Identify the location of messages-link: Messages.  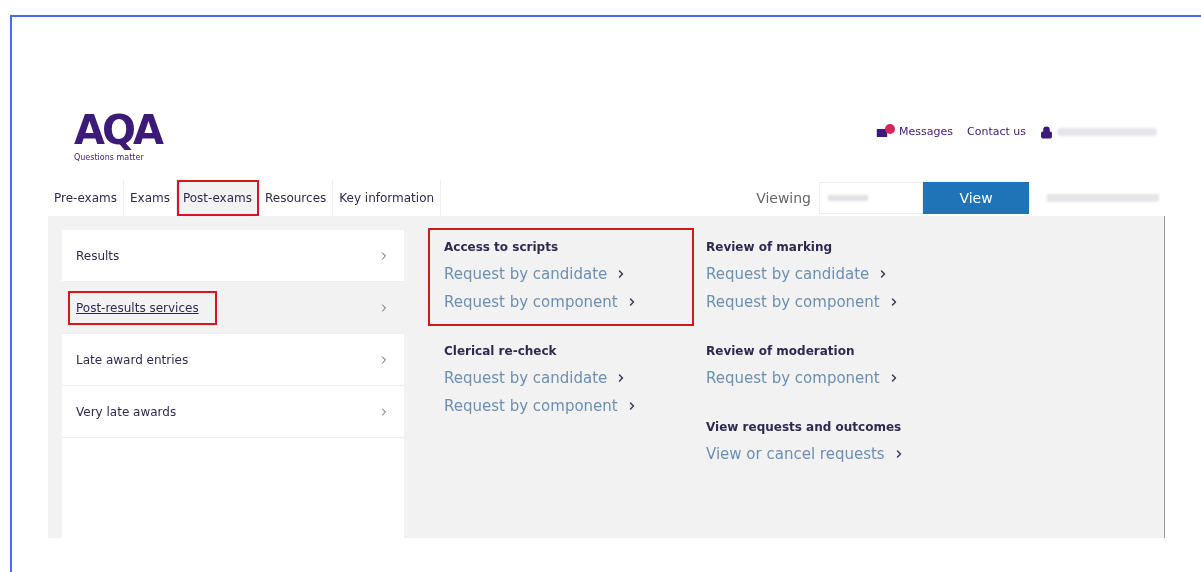
(914, 132).